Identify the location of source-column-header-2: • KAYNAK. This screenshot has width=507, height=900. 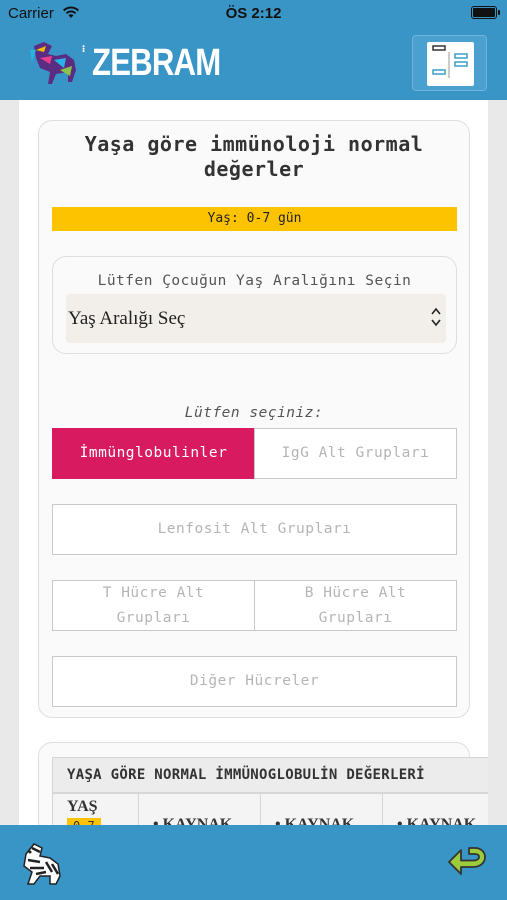
(321, 809).